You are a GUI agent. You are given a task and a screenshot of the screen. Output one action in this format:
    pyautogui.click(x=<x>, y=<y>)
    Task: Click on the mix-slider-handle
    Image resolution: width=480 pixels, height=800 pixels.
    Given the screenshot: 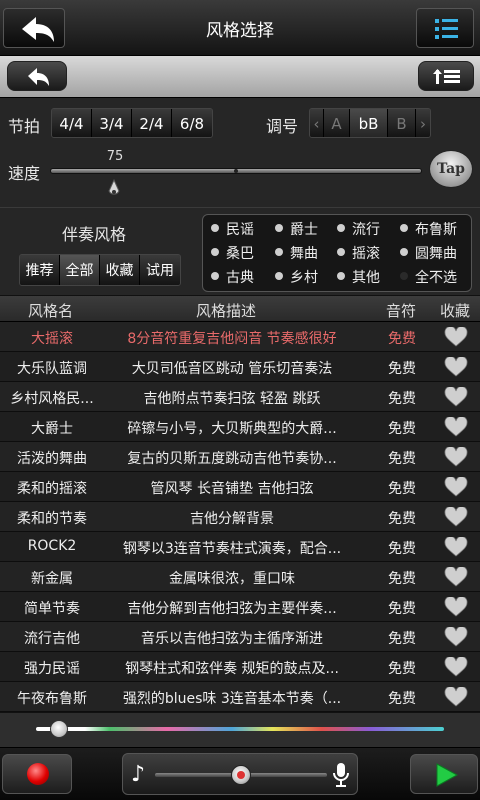 What is the action you would take?
    pyautogui.click(x=241, y=775)
    